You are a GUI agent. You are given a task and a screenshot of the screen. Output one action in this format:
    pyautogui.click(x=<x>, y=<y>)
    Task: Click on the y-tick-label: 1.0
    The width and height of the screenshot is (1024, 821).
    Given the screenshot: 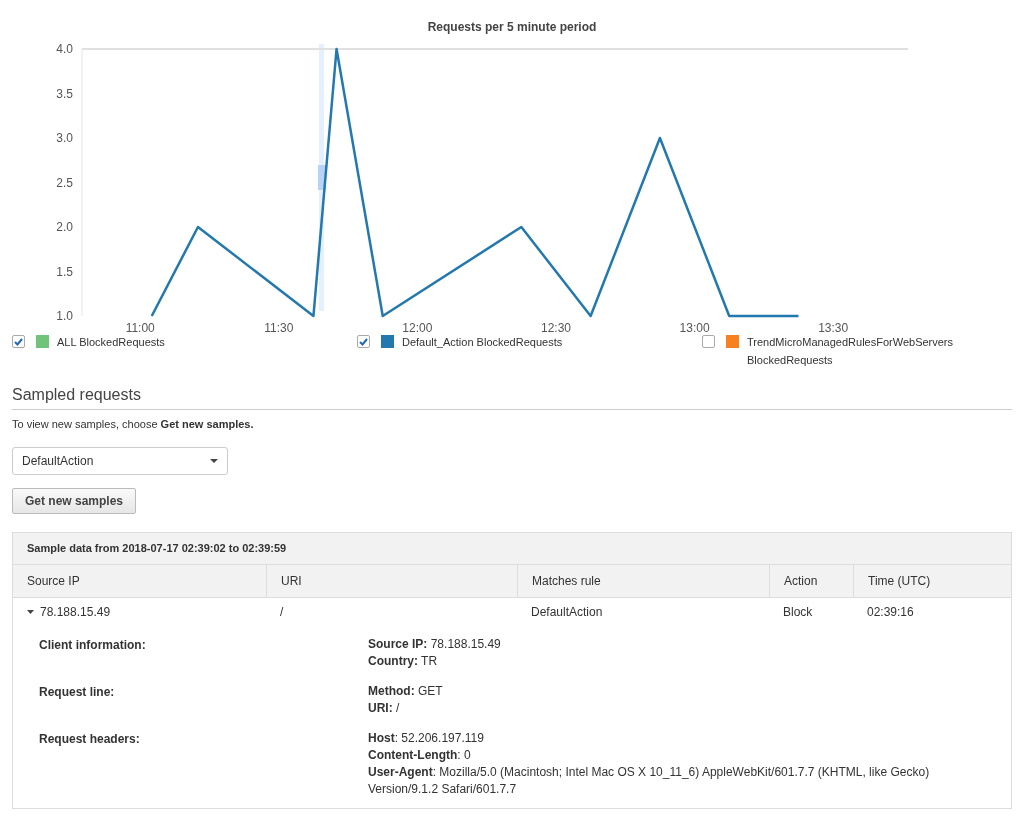 What is the action you would take?
    pyautogui.click(x=64, y=316)
    